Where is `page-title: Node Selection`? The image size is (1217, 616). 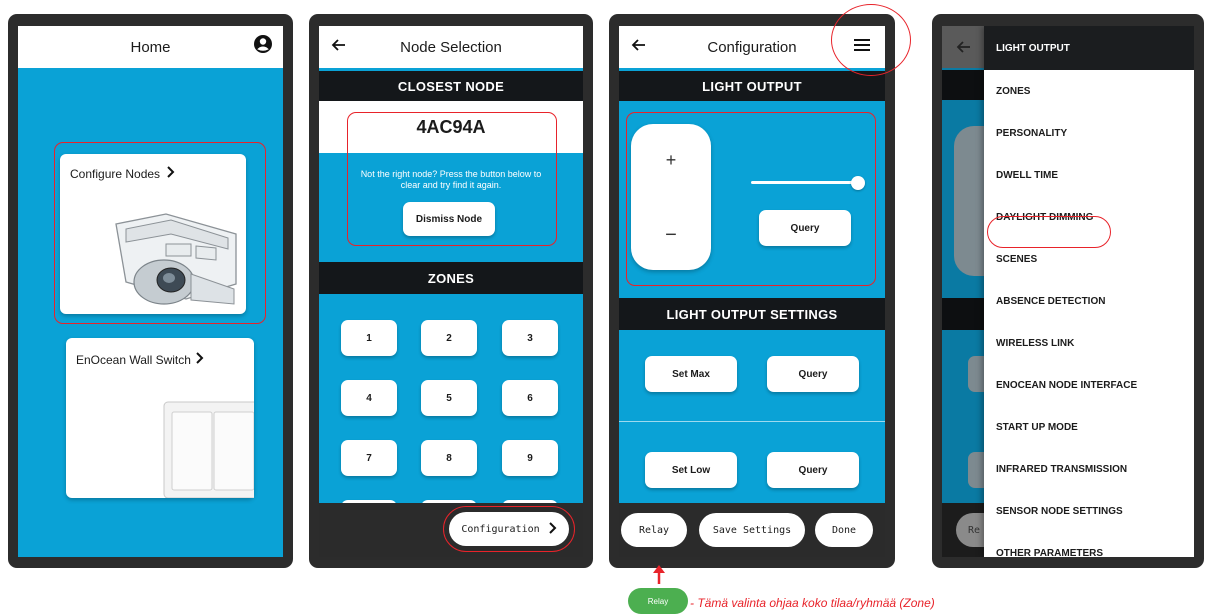 page-title: Node Selection is located at coordinates (451, 47).